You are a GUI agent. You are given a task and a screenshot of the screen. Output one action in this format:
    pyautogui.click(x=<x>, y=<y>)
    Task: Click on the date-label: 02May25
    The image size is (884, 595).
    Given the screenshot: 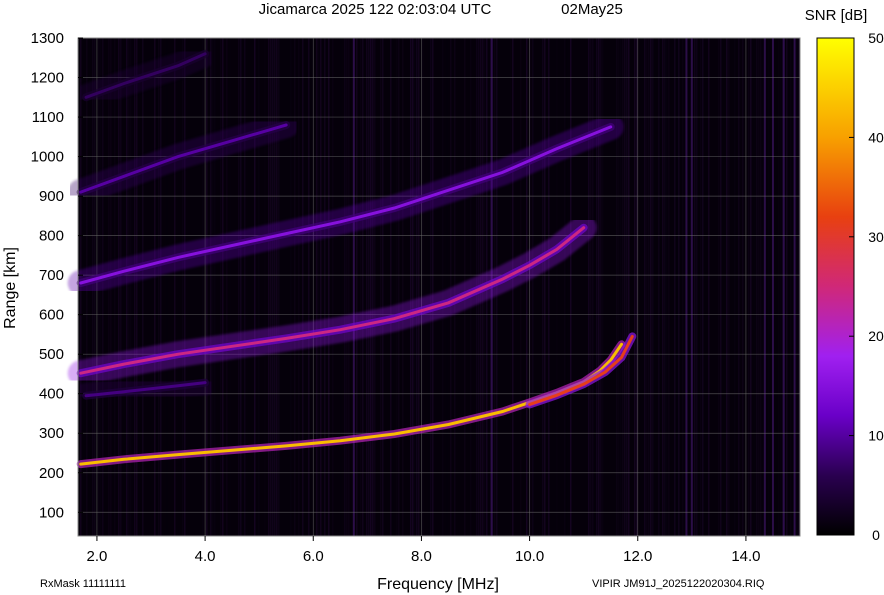 What is the action you would take?
    pyautogui.click(x=592, y=9)
    